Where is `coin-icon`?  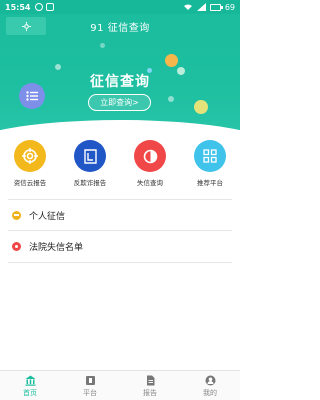
coin-icon is located at coordinates (16, 215).